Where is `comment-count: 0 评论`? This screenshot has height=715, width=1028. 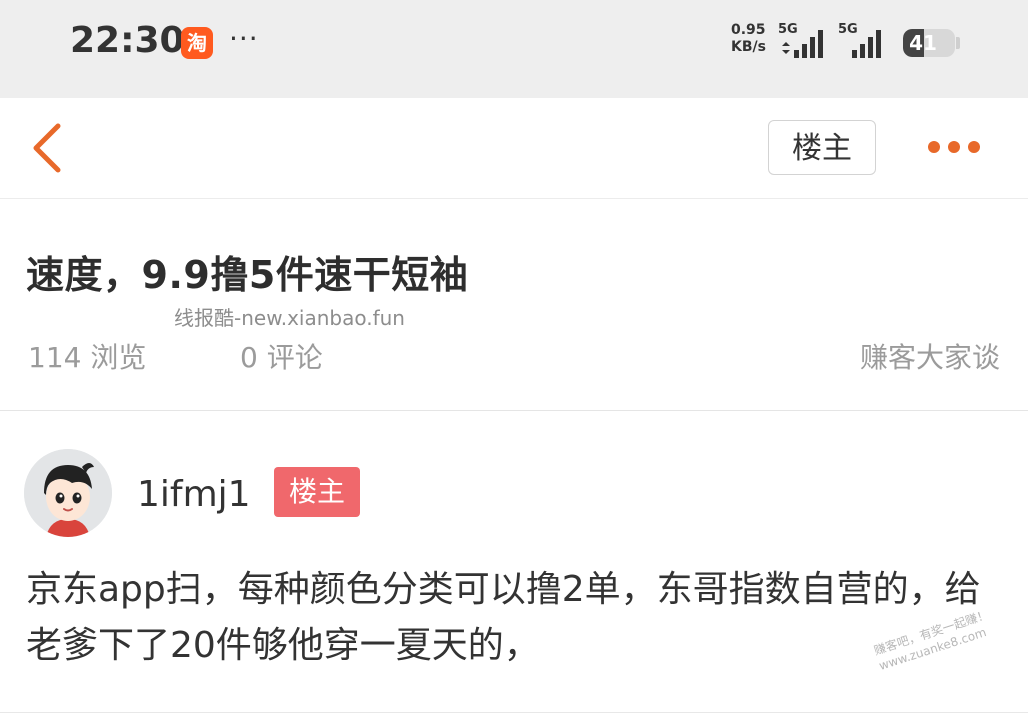
comment-count: 0 评论 is located at coordinates (281, 356).